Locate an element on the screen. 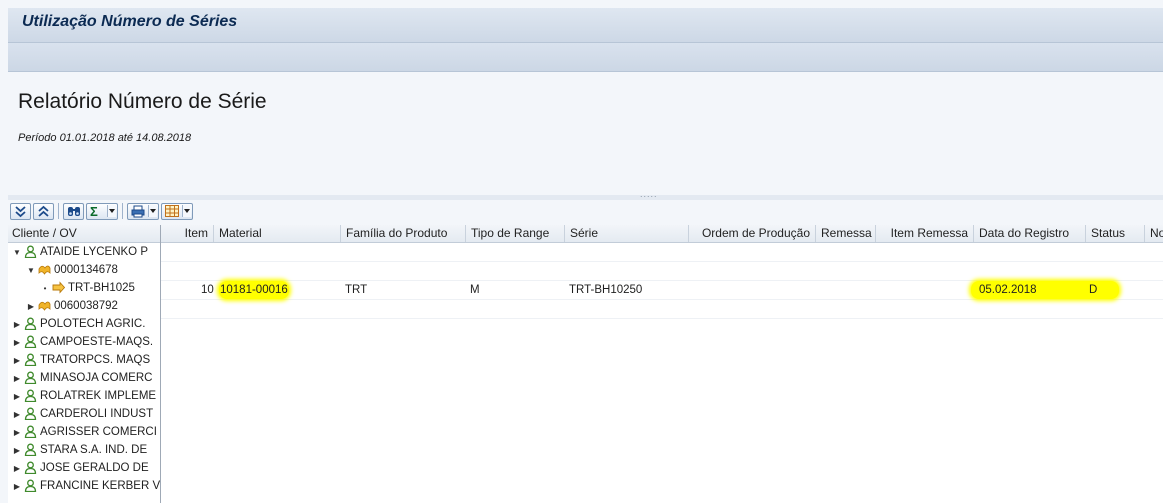  alv-toolbar: Σ is located at coordinates (102, 211).